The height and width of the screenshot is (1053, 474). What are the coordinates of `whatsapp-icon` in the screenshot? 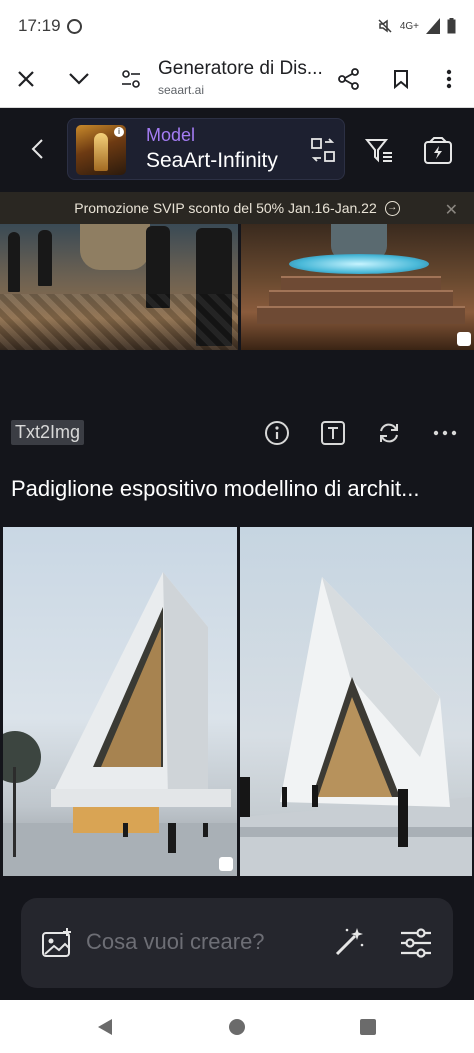 It's located at (74, 26).